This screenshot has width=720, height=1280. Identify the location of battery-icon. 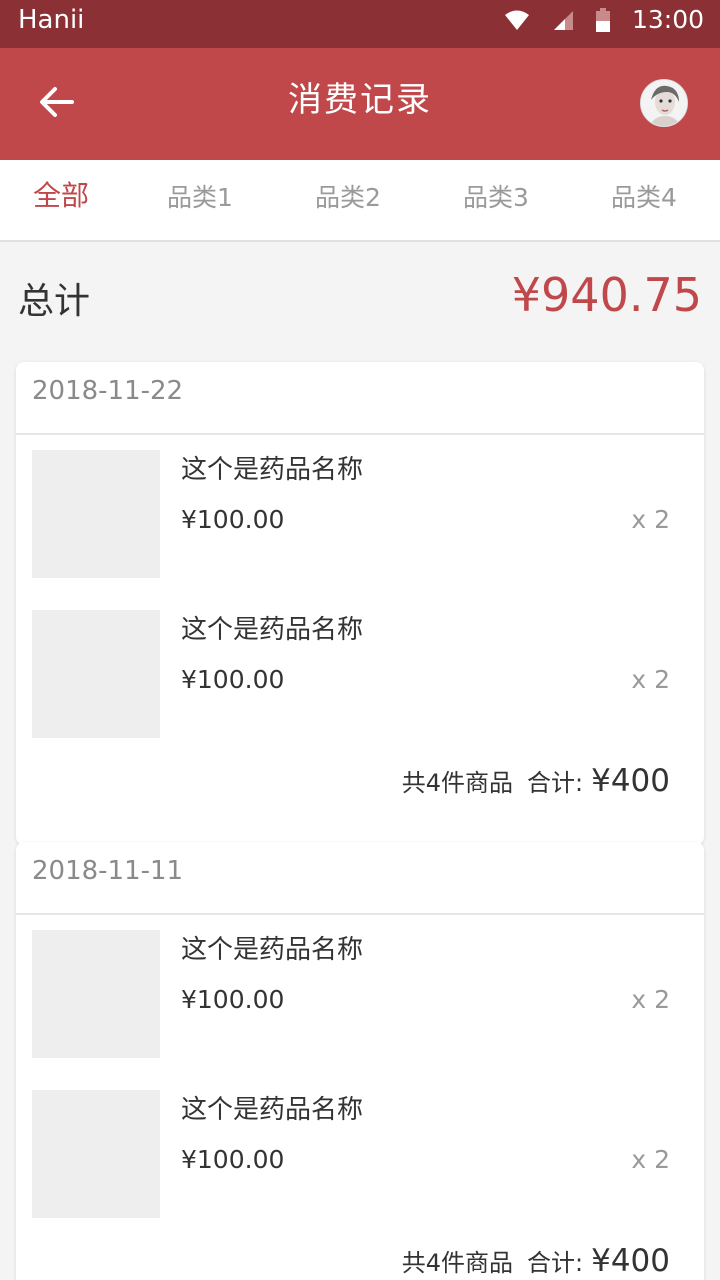
(602, 19).